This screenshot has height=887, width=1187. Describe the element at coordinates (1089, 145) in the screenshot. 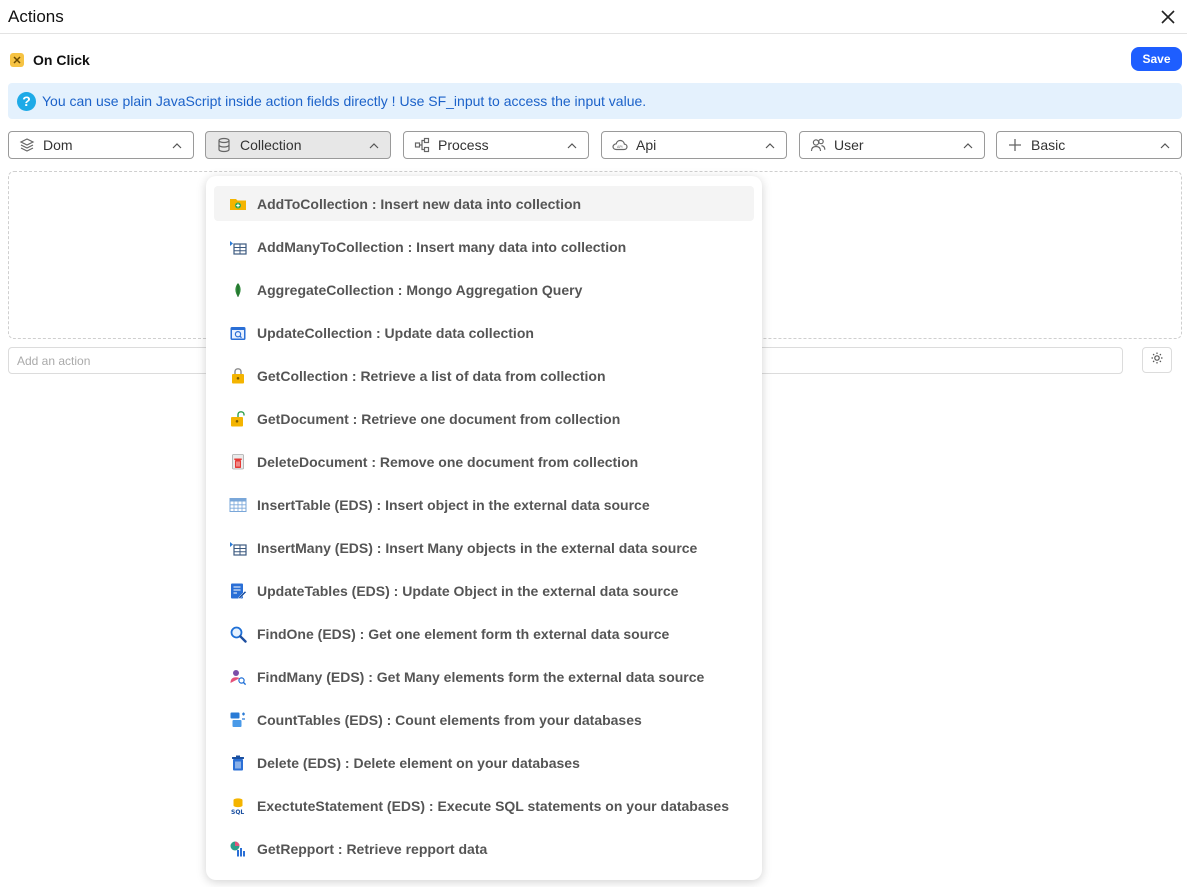

I see `tab-basic: Basic` at that location.